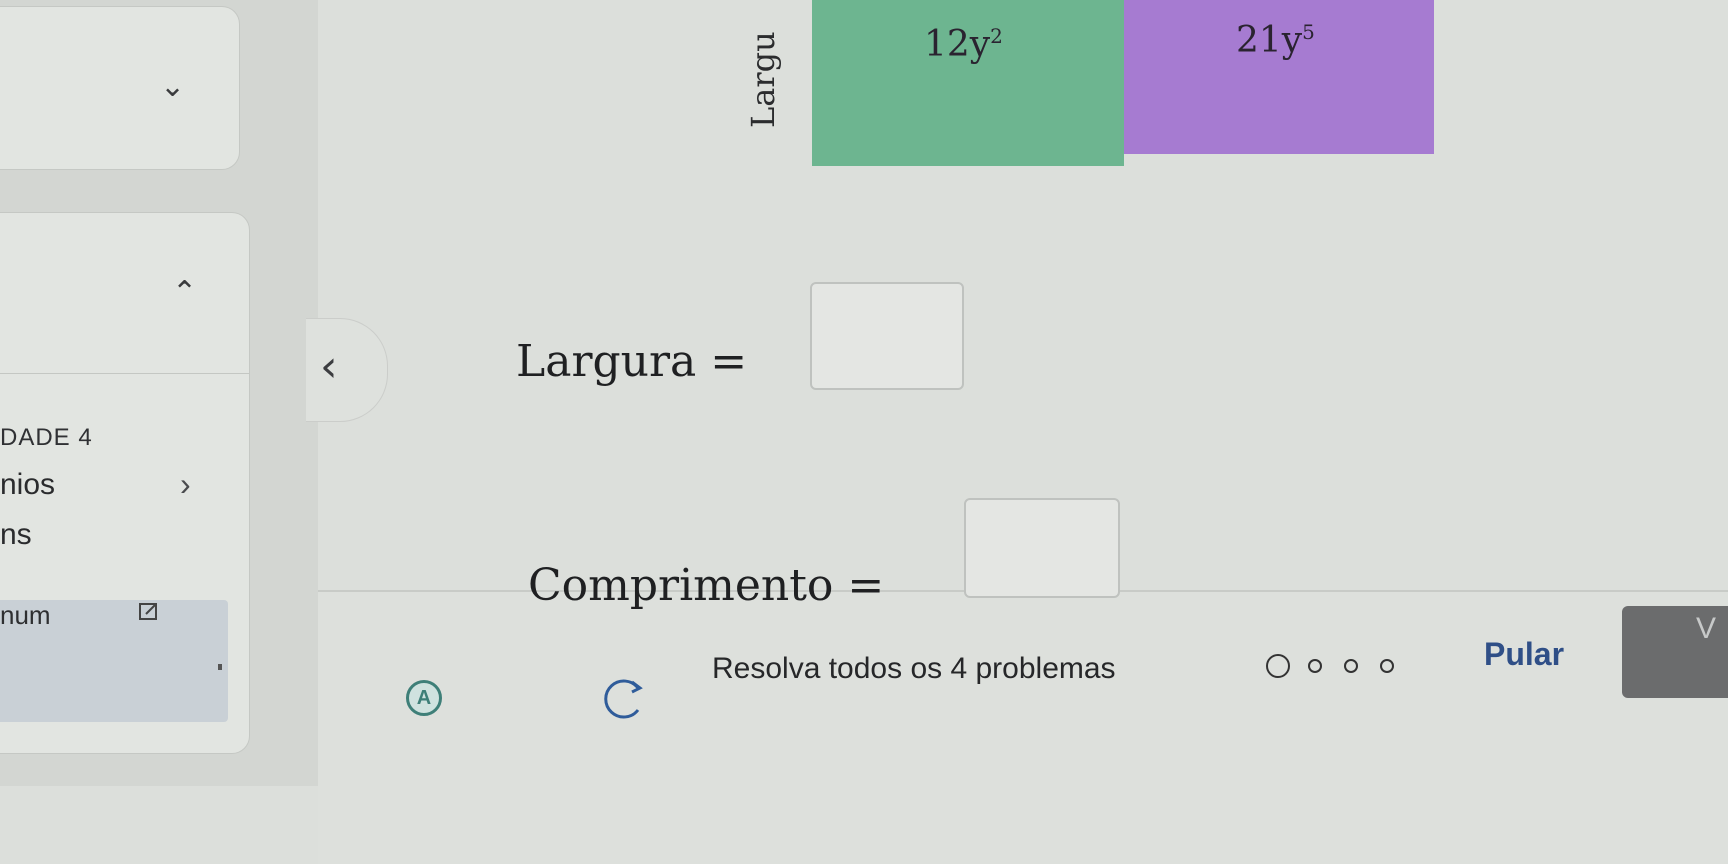 The width and height of the screenshot is (1728, 864). What do you see at coordinates (148, 611) in the screenshot?
I see `edit-icon` at bounding box center [148, 611].